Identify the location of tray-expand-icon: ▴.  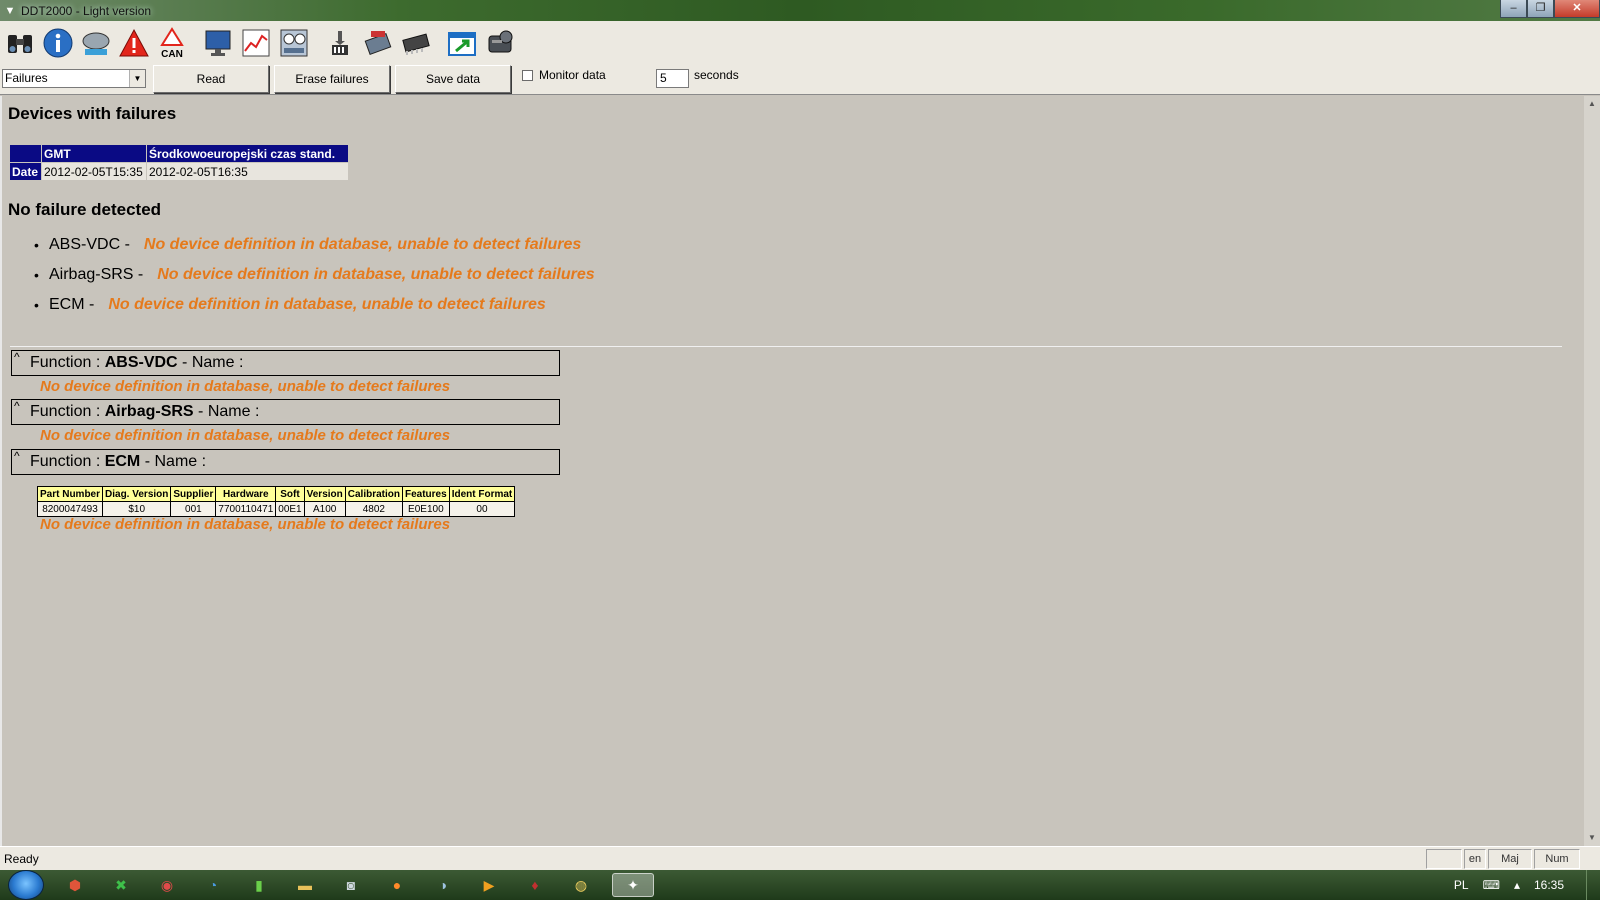
(1517, 885).